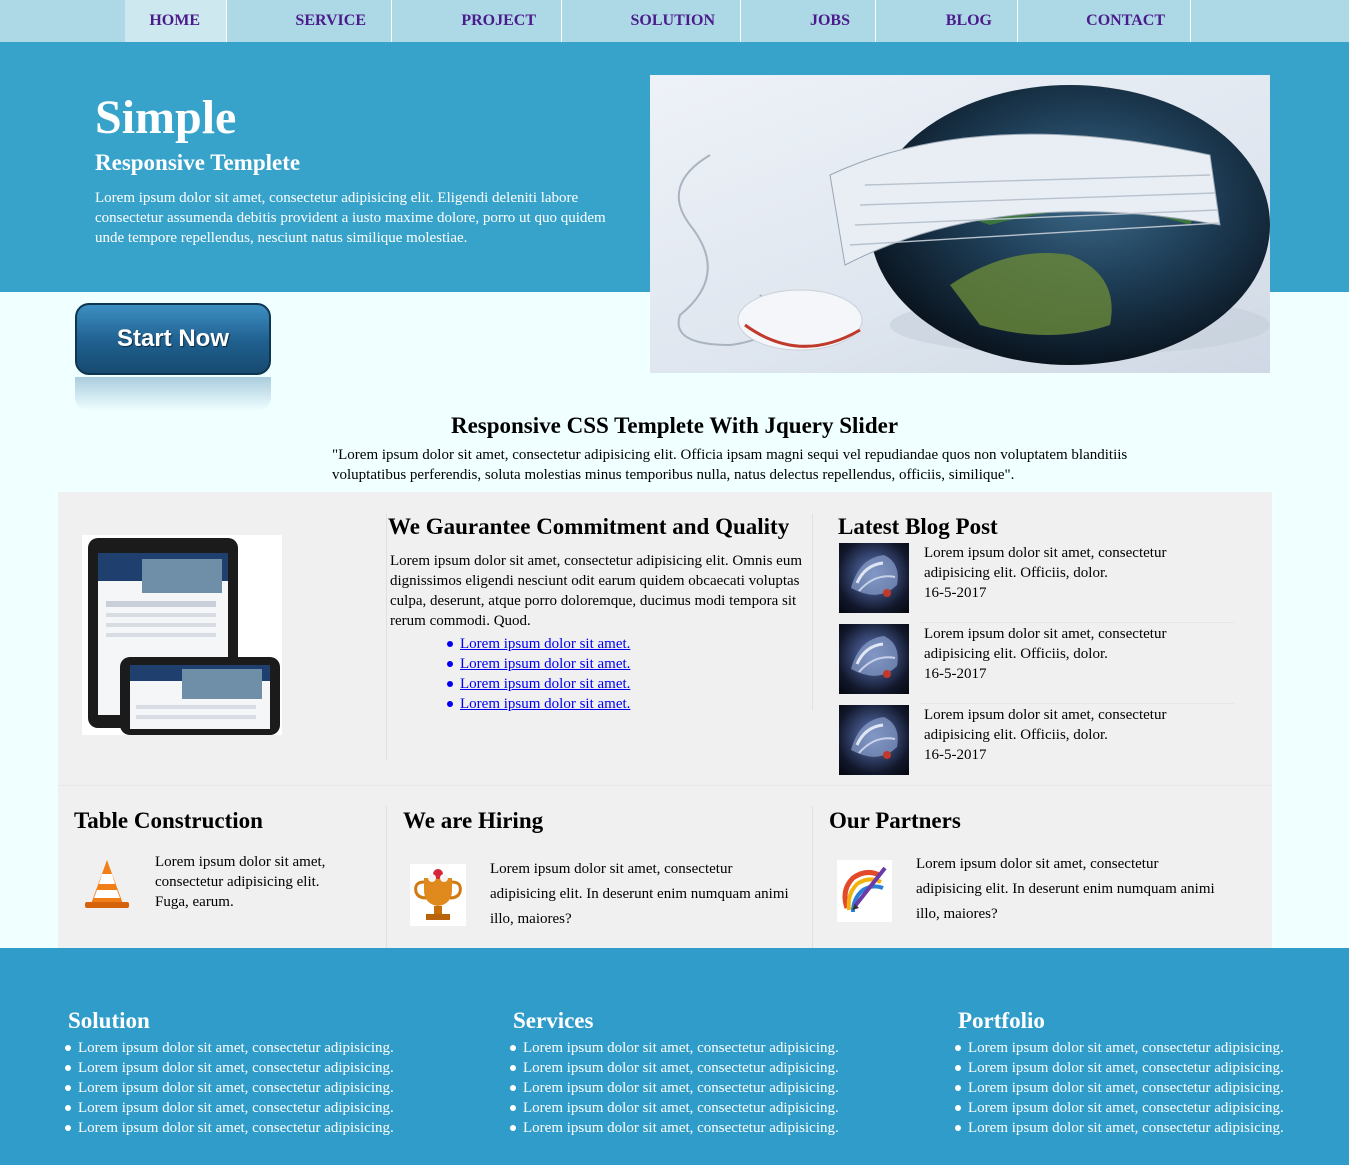  Describe the element at coordinates (107, 884) in the screenshot. I see `traffic-cone-icon` at that location.